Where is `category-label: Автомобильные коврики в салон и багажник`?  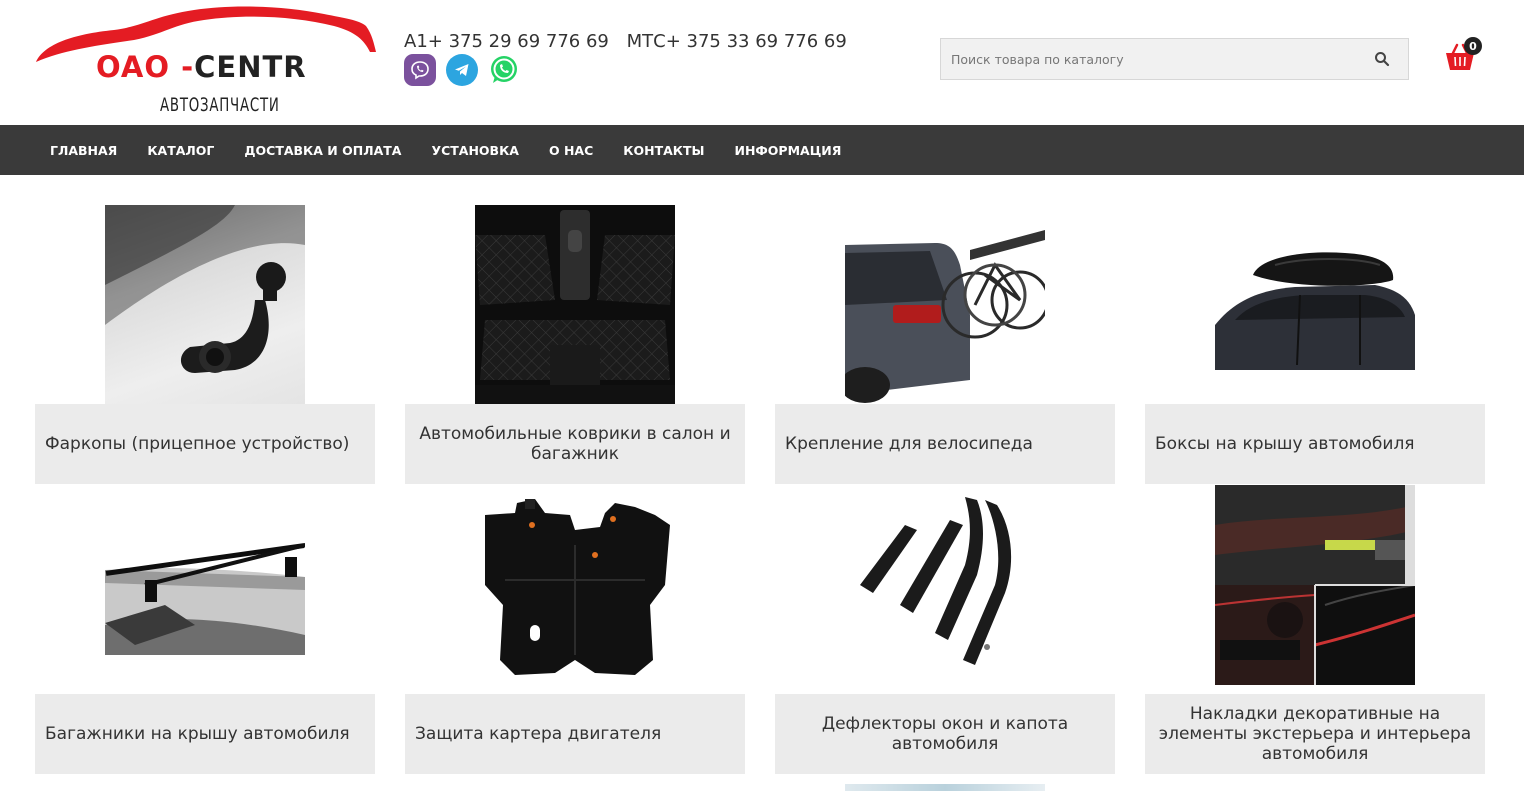 category-label: Автомобильные коврики в салон и багажник is located at coordinates (575, 444).